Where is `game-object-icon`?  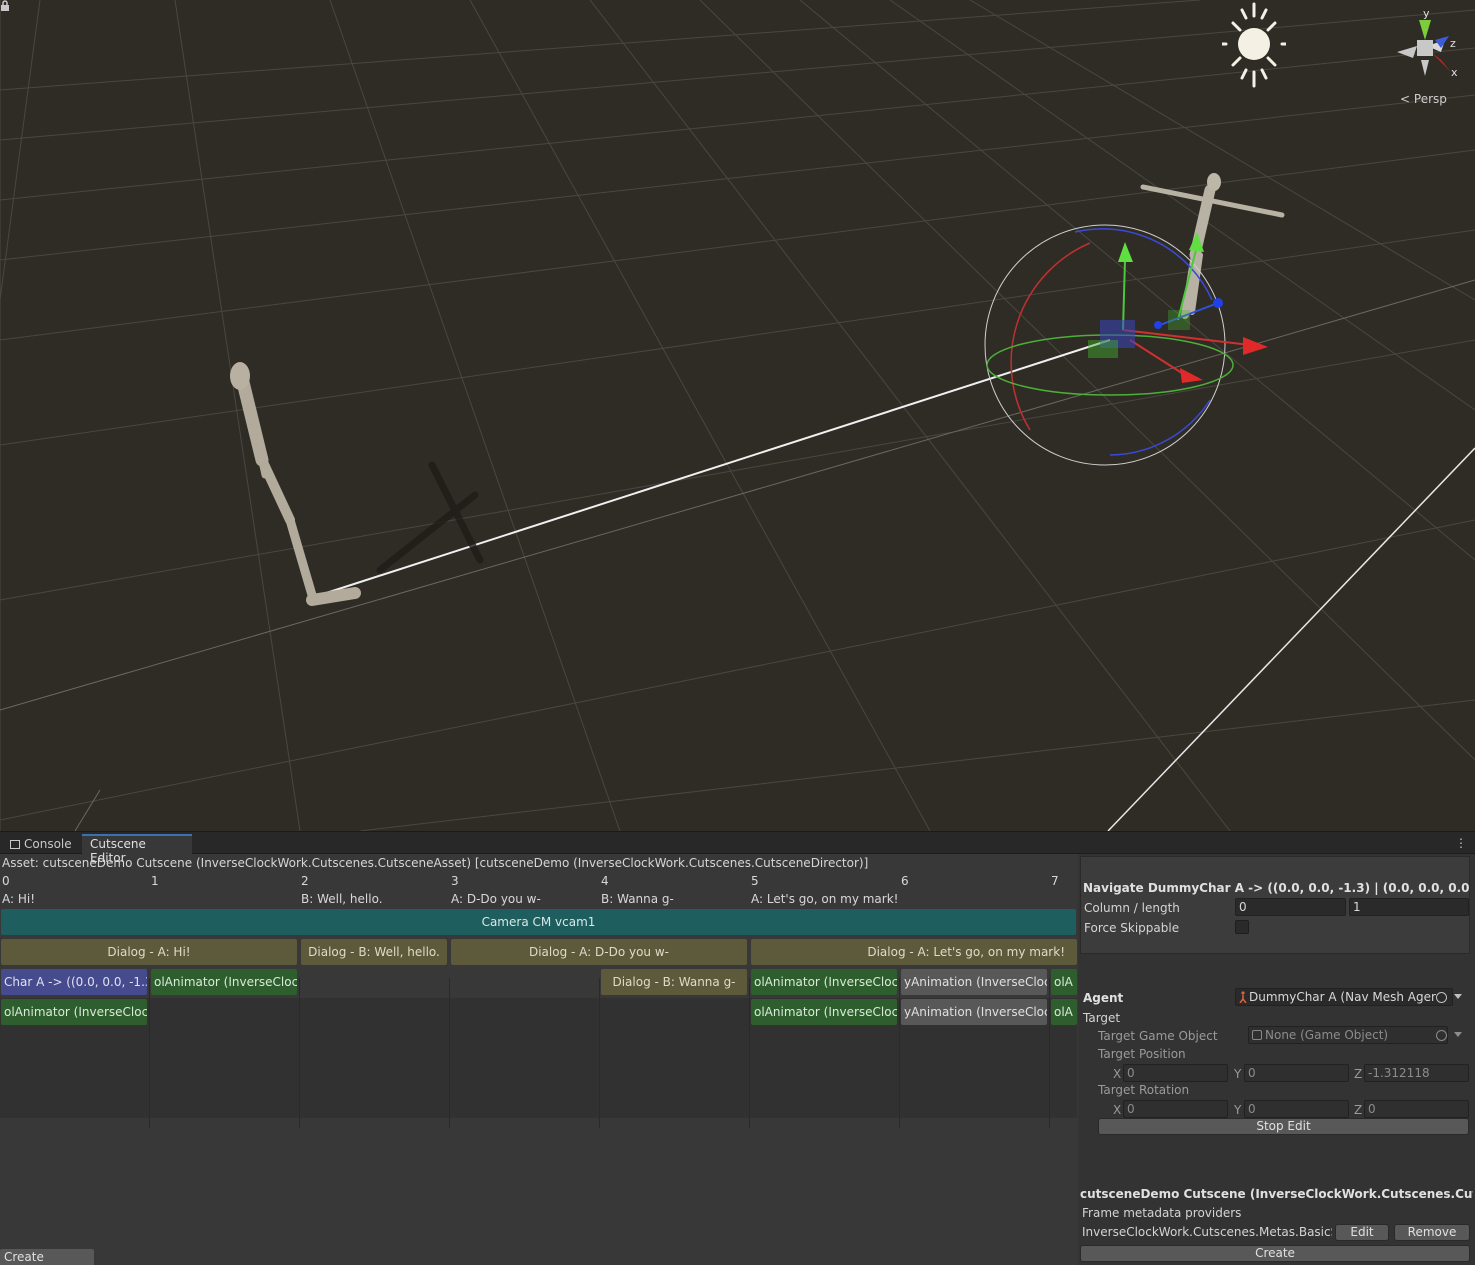
game-object-icon is located at coordinates (1257, 1035).